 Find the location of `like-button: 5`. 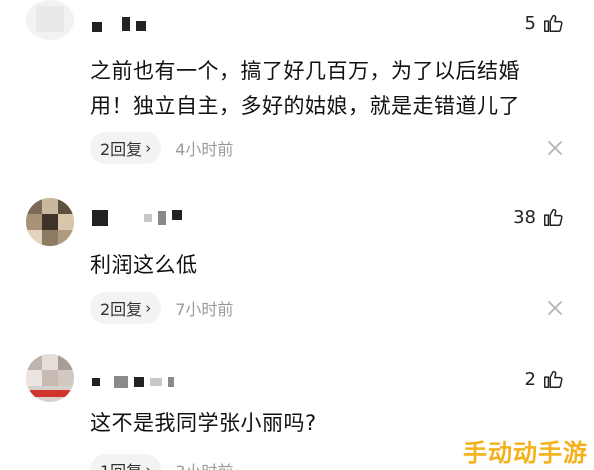

like-button: 5 is located at coordinates (544, 23).